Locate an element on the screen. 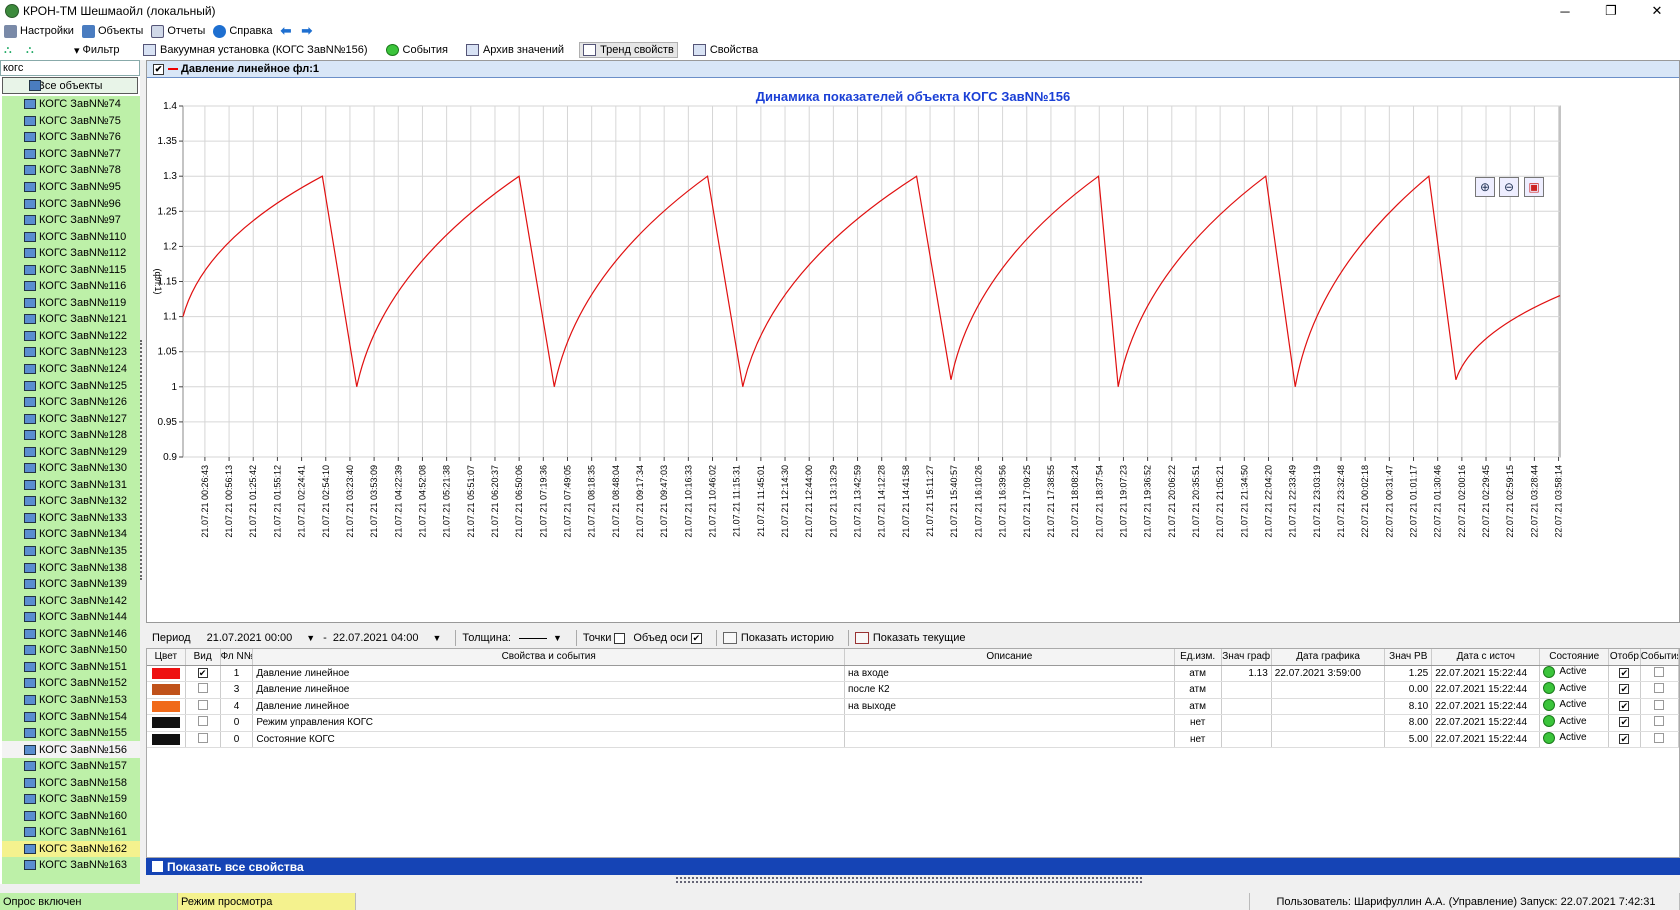 The width and height of the screenshot is (1680, 910). sidebar-item: КОГС ЗавN№150 is located at coordinates (71, 650).